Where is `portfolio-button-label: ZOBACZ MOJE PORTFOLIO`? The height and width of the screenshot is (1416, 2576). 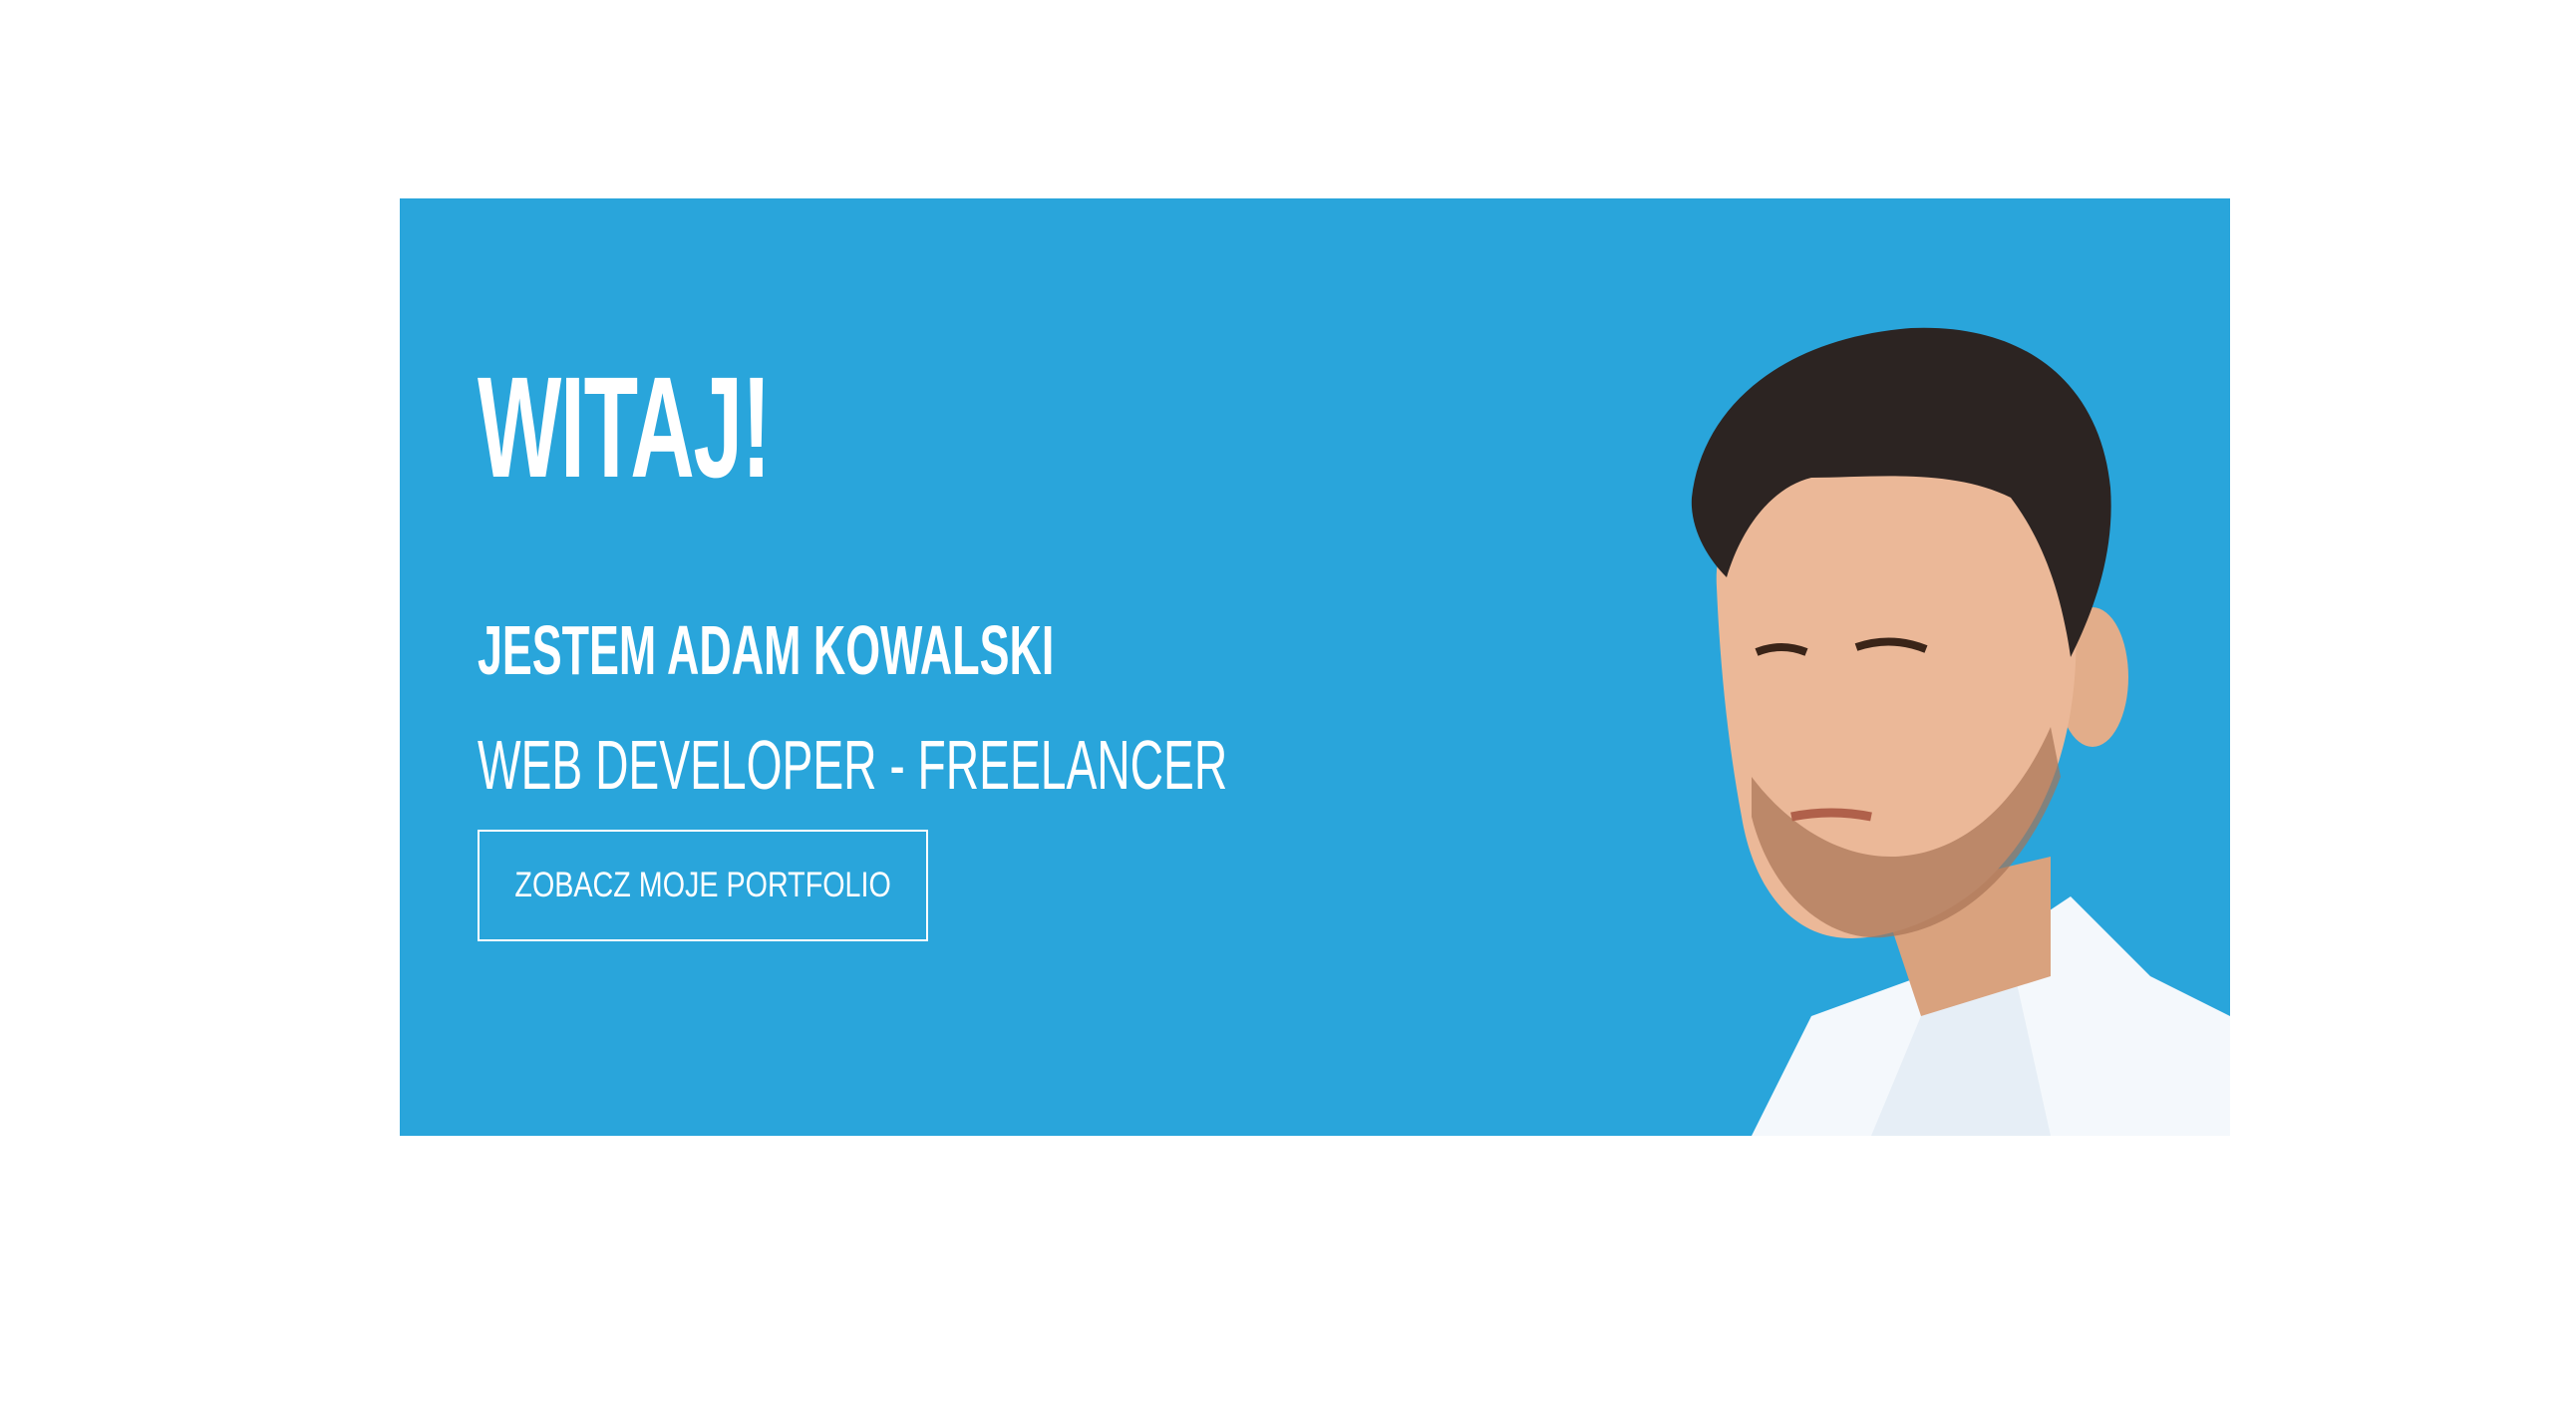
portfolio-button-label: ZOBACZ MOJE PORTFOLIO is located at coordinates (702, 885).